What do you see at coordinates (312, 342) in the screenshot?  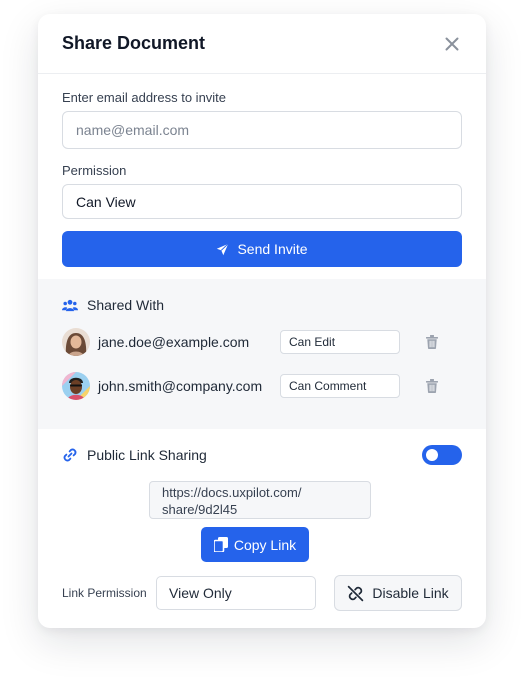 I see `user-permission-value: Can Edit` at bounding box center [312, 342].